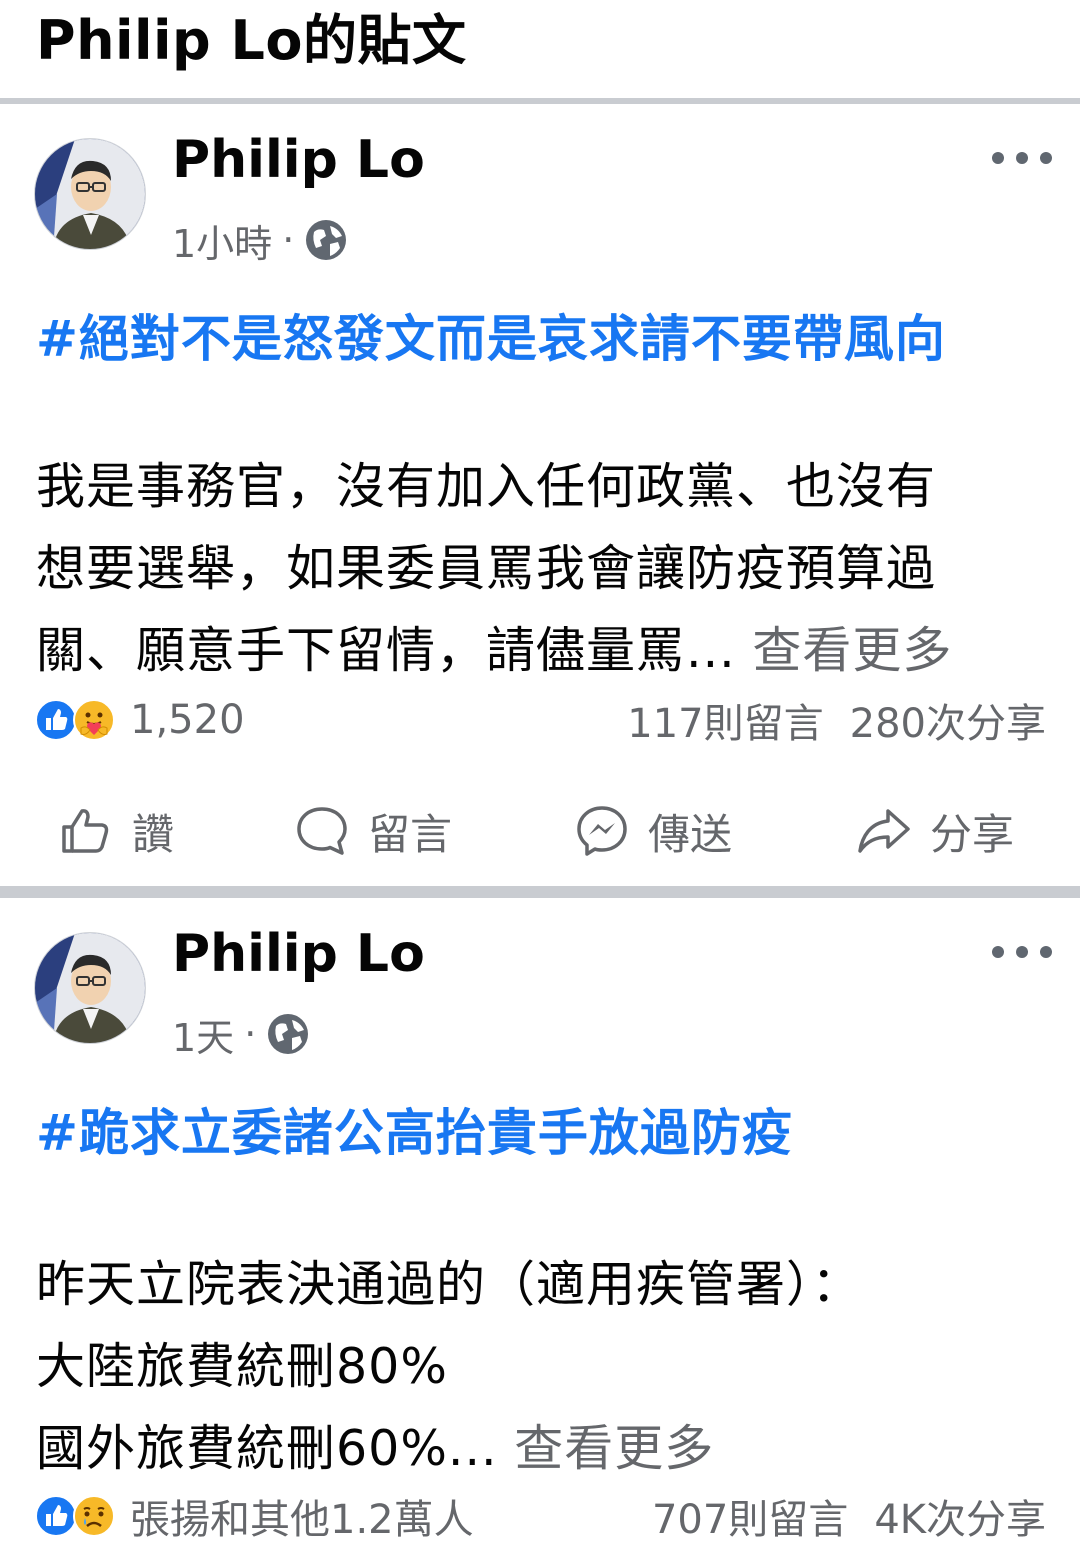  Describe the element at coordinates (410, 834) in the screenshot. I see `comment-label: 留言` at that location.